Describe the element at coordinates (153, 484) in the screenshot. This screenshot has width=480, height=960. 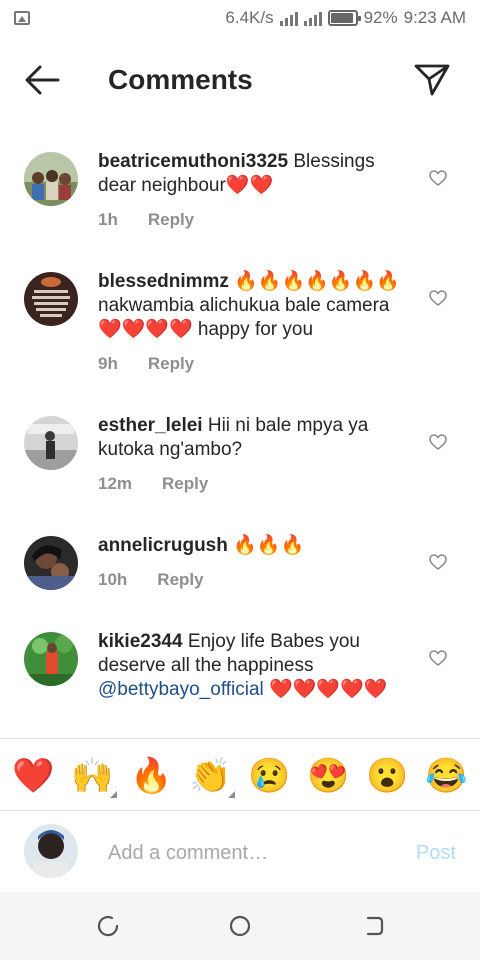
I see `comment-meta: 12m Reply` at that location.